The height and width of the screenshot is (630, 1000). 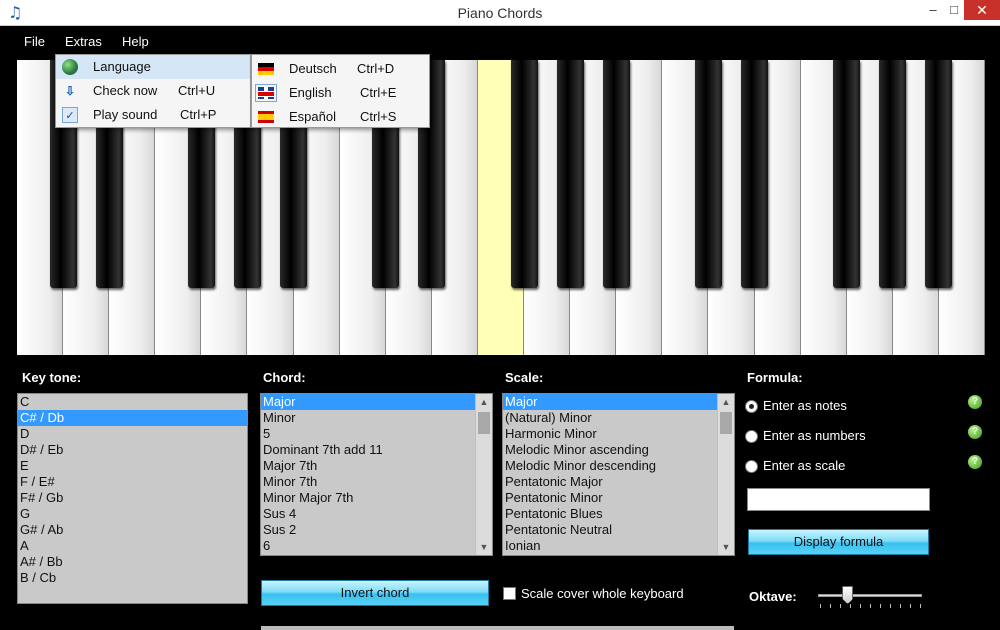 I want to click on menu-extras: Extras, so click(x=83, y=41).